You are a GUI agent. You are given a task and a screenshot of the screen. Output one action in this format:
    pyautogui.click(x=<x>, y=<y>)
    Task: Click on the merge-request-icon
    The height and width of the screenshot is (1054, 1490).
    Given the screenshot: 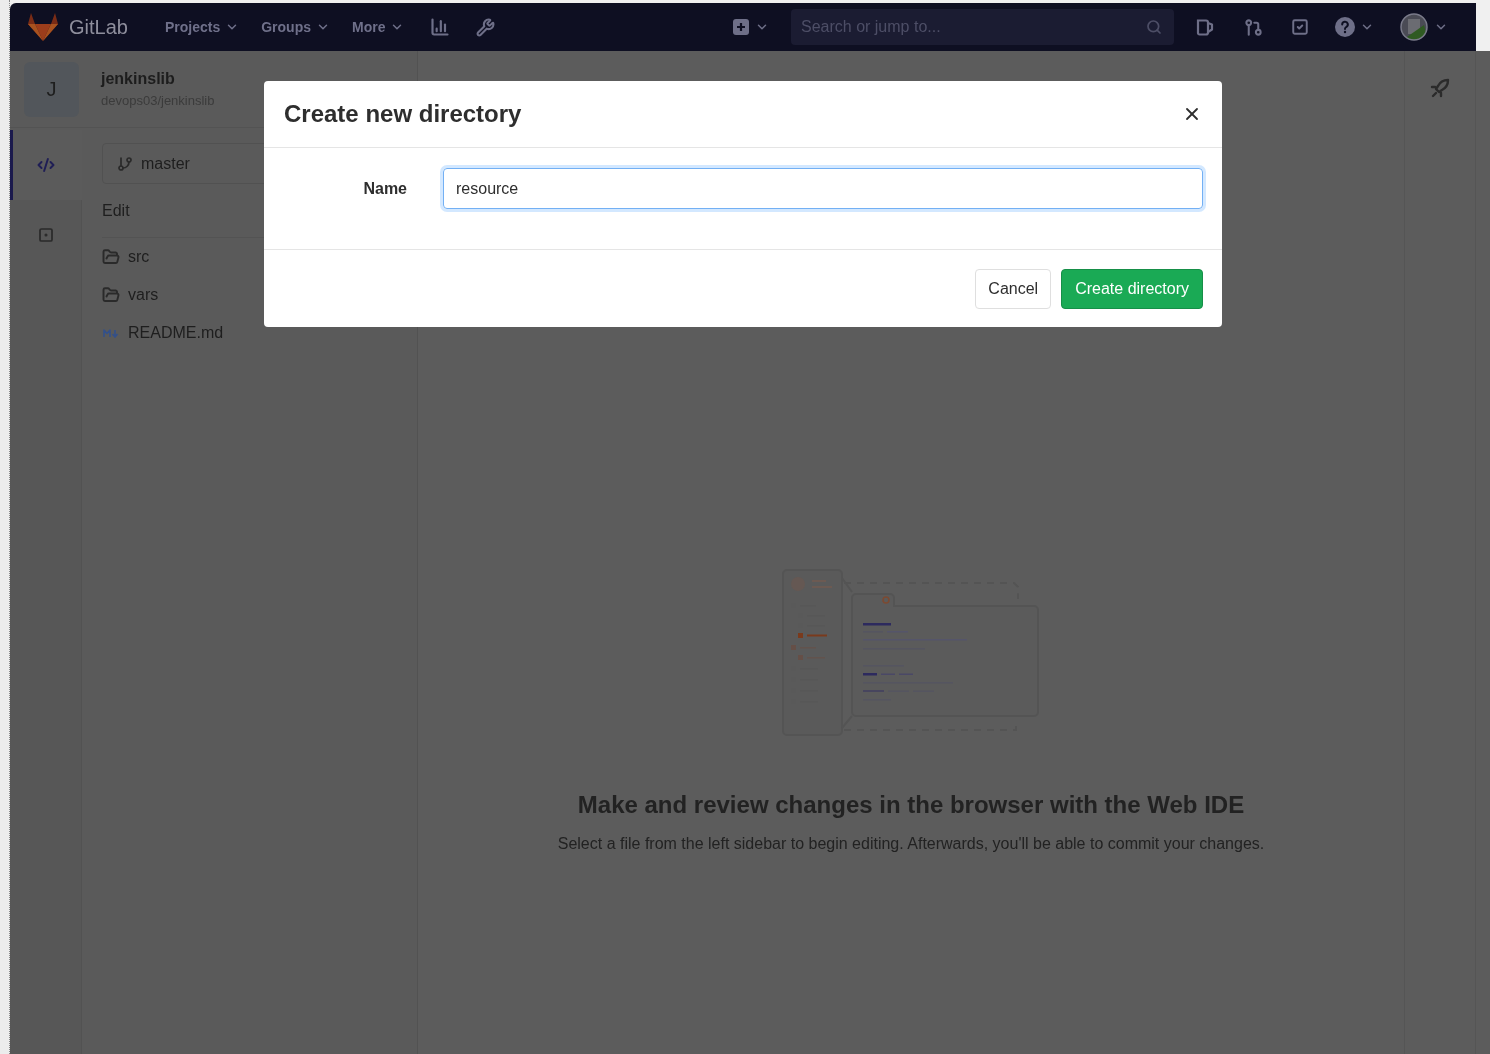 What is the action you would take?
    pyautogui.click(x=1253, y=27)
    